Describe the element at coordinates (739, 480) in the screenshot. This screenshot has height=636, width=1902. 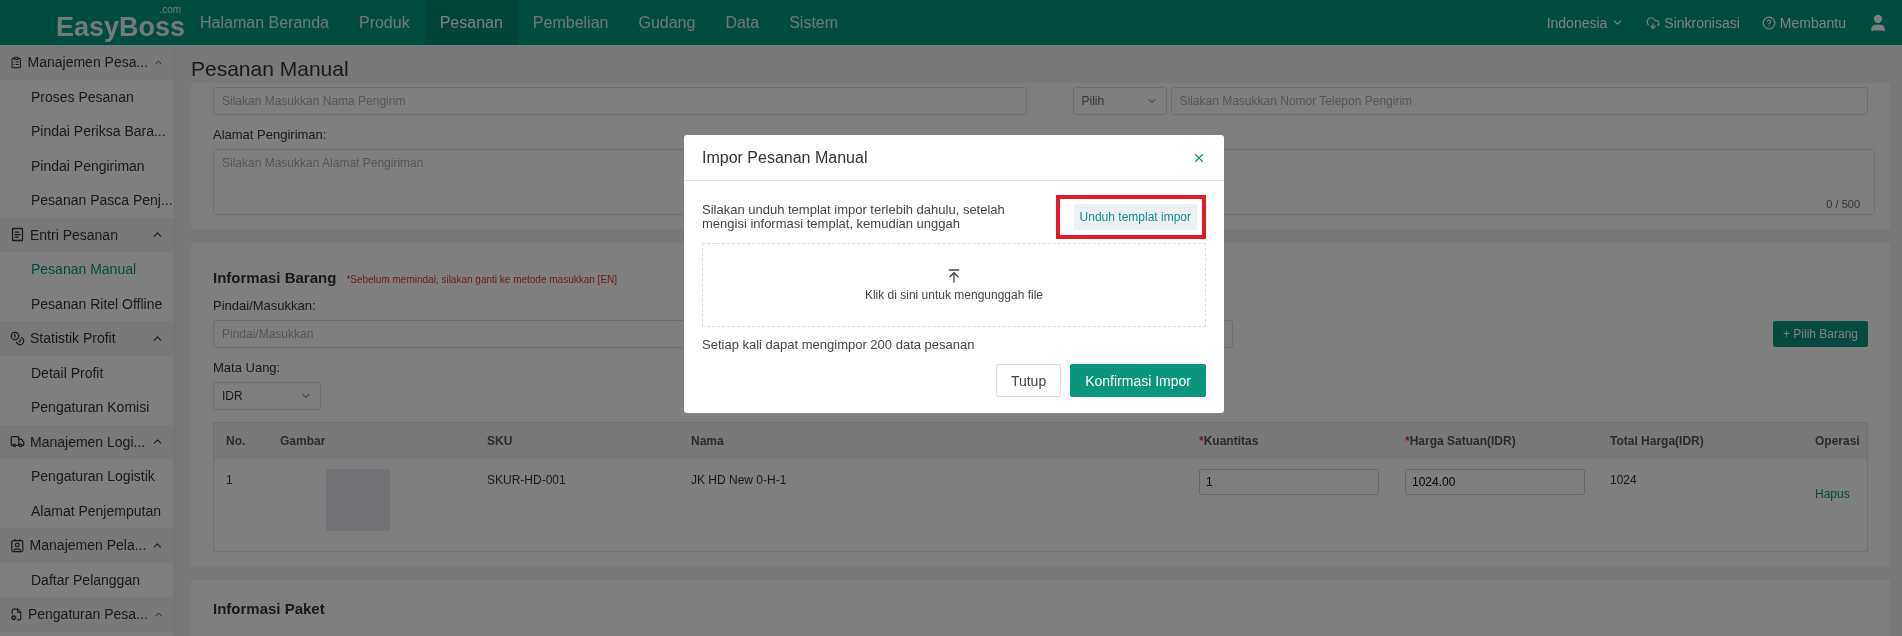
I see `table-cell-text: JK HD New 0-H-1` at that location.